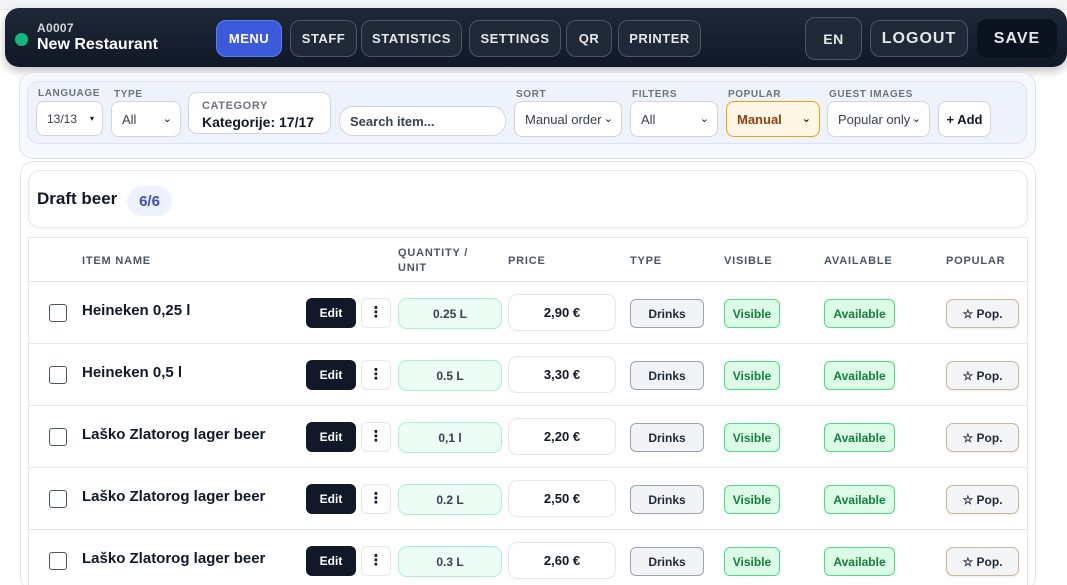  What do you see at coordinates (323, 38) in the screenshot?
I see `nav-staff-button: STAFF` at bounding box center [323, 38].